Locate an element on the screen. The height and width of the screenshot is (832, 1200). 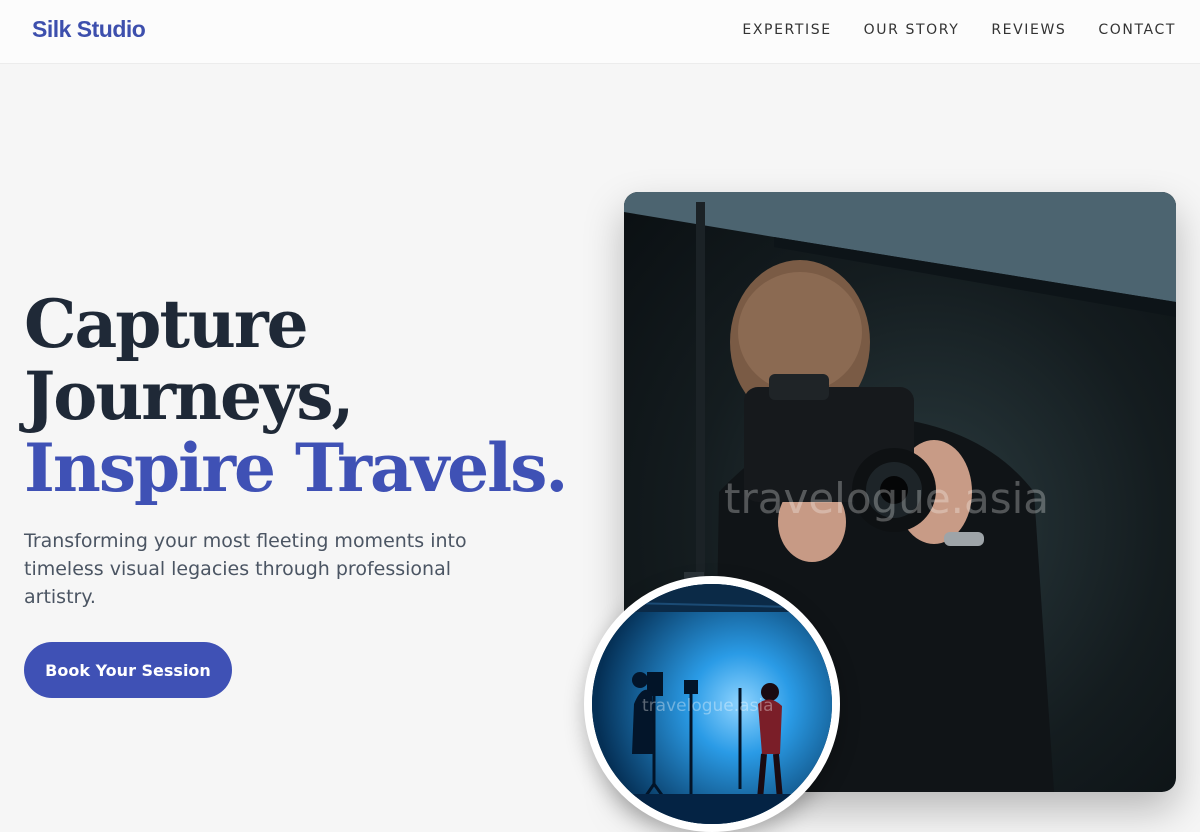
hero-heading-line-1: Capture is located at coordinates (166, 324).